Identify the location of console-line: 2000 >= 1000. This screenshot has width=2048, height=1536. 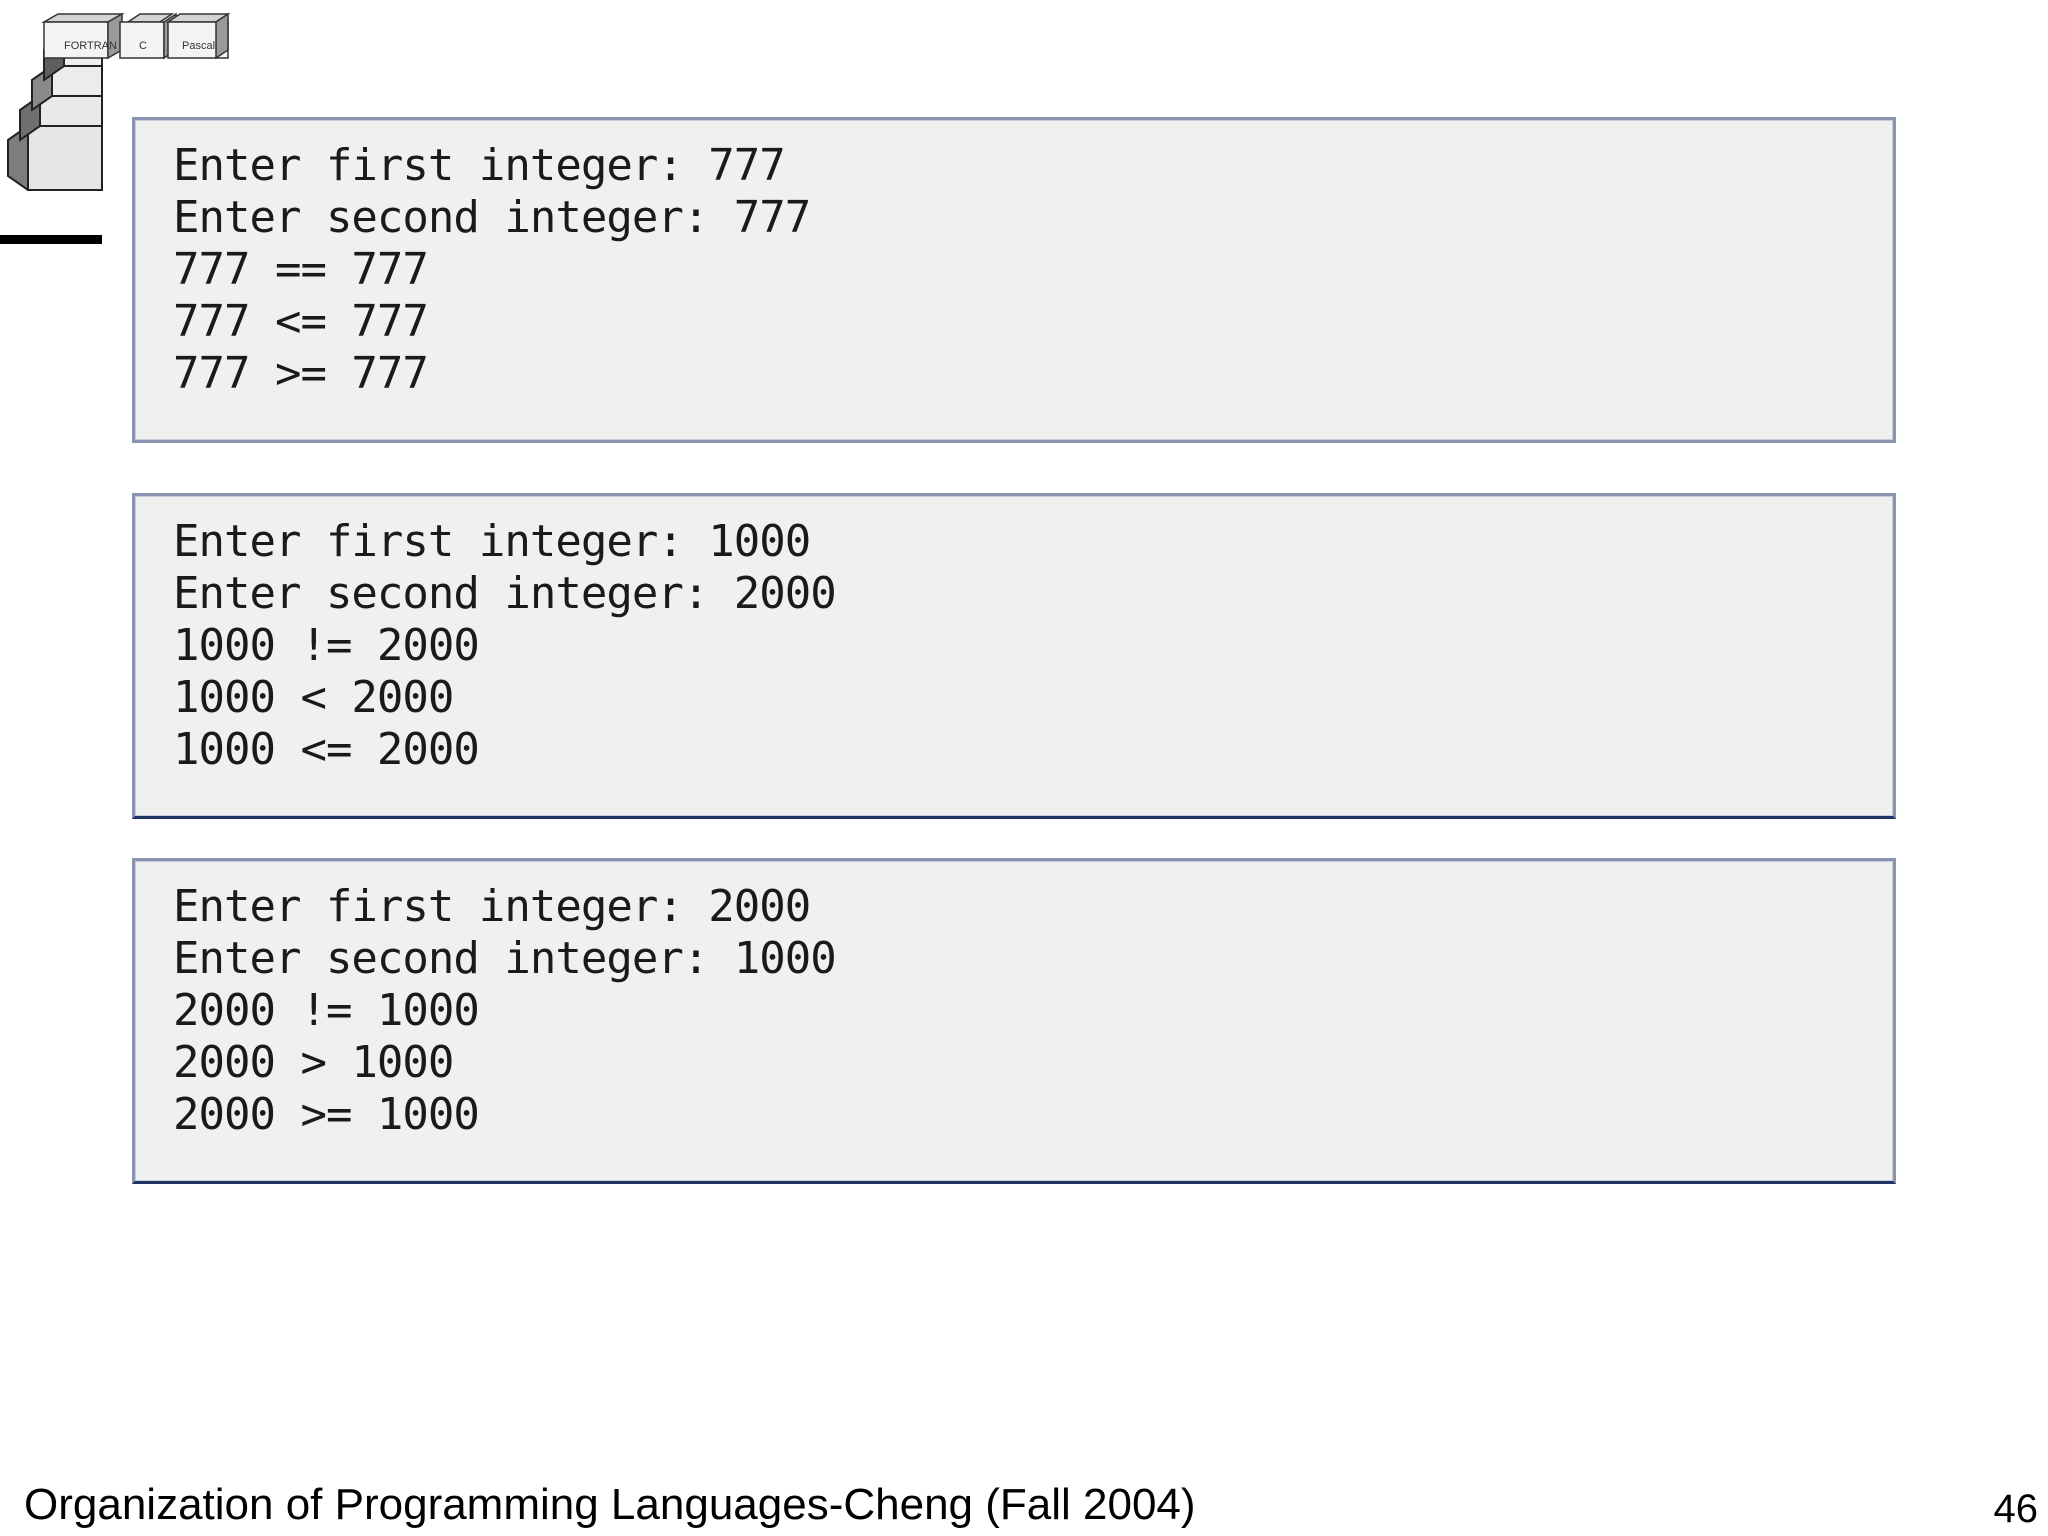
(326, 1114).